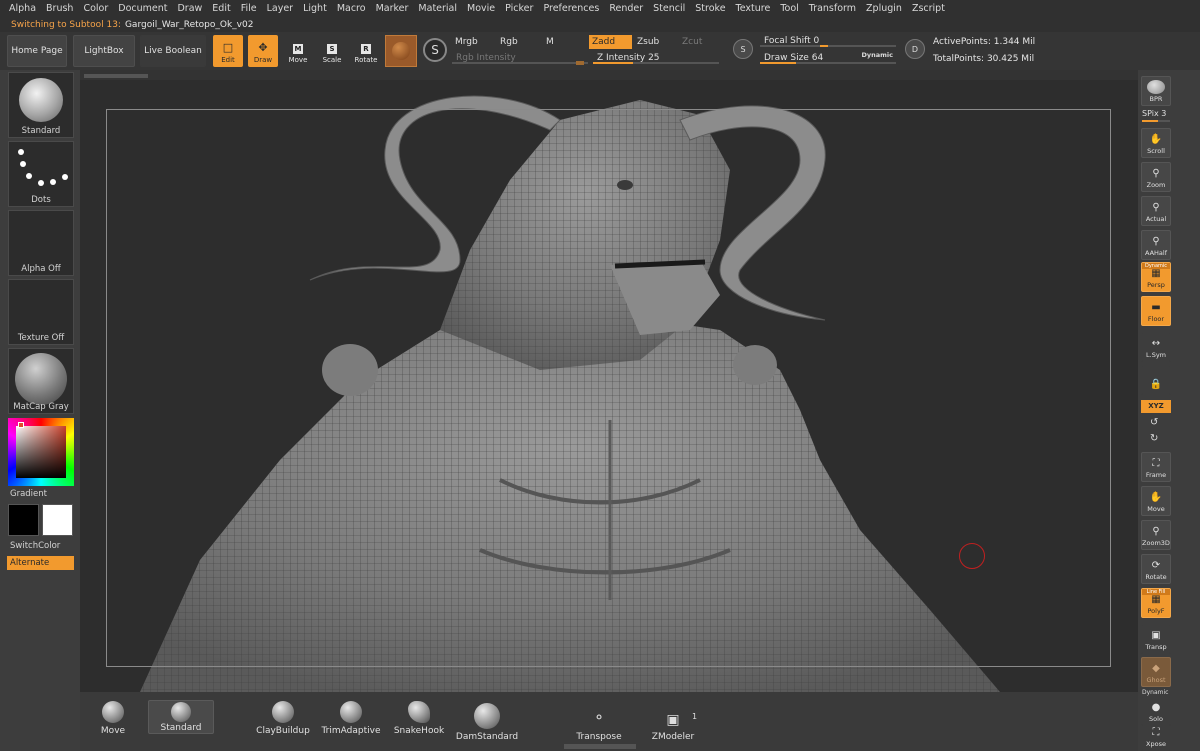 Image resolution: width=1200 pixels, height=751 pixels. What do you see at coordinates (828, 58) in the screenshot?
I see `draw-size-slider: Draw Size 64 Dynamic` at bounding box center [828, 58].